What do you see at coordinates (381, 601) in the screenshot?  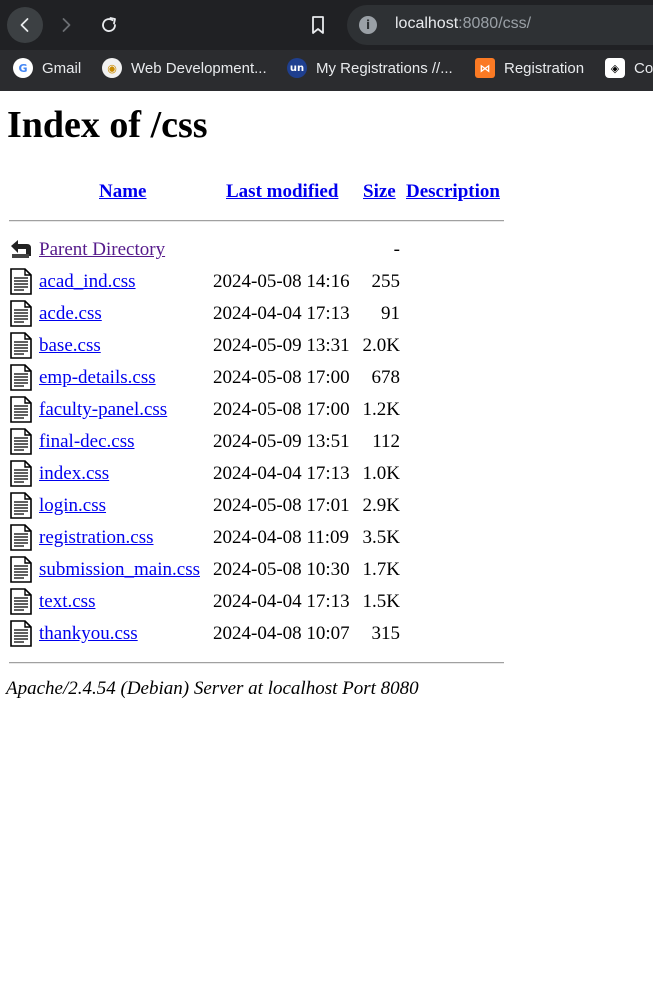 I see `file-size: 1.5K` at bounding box center [381, 601].